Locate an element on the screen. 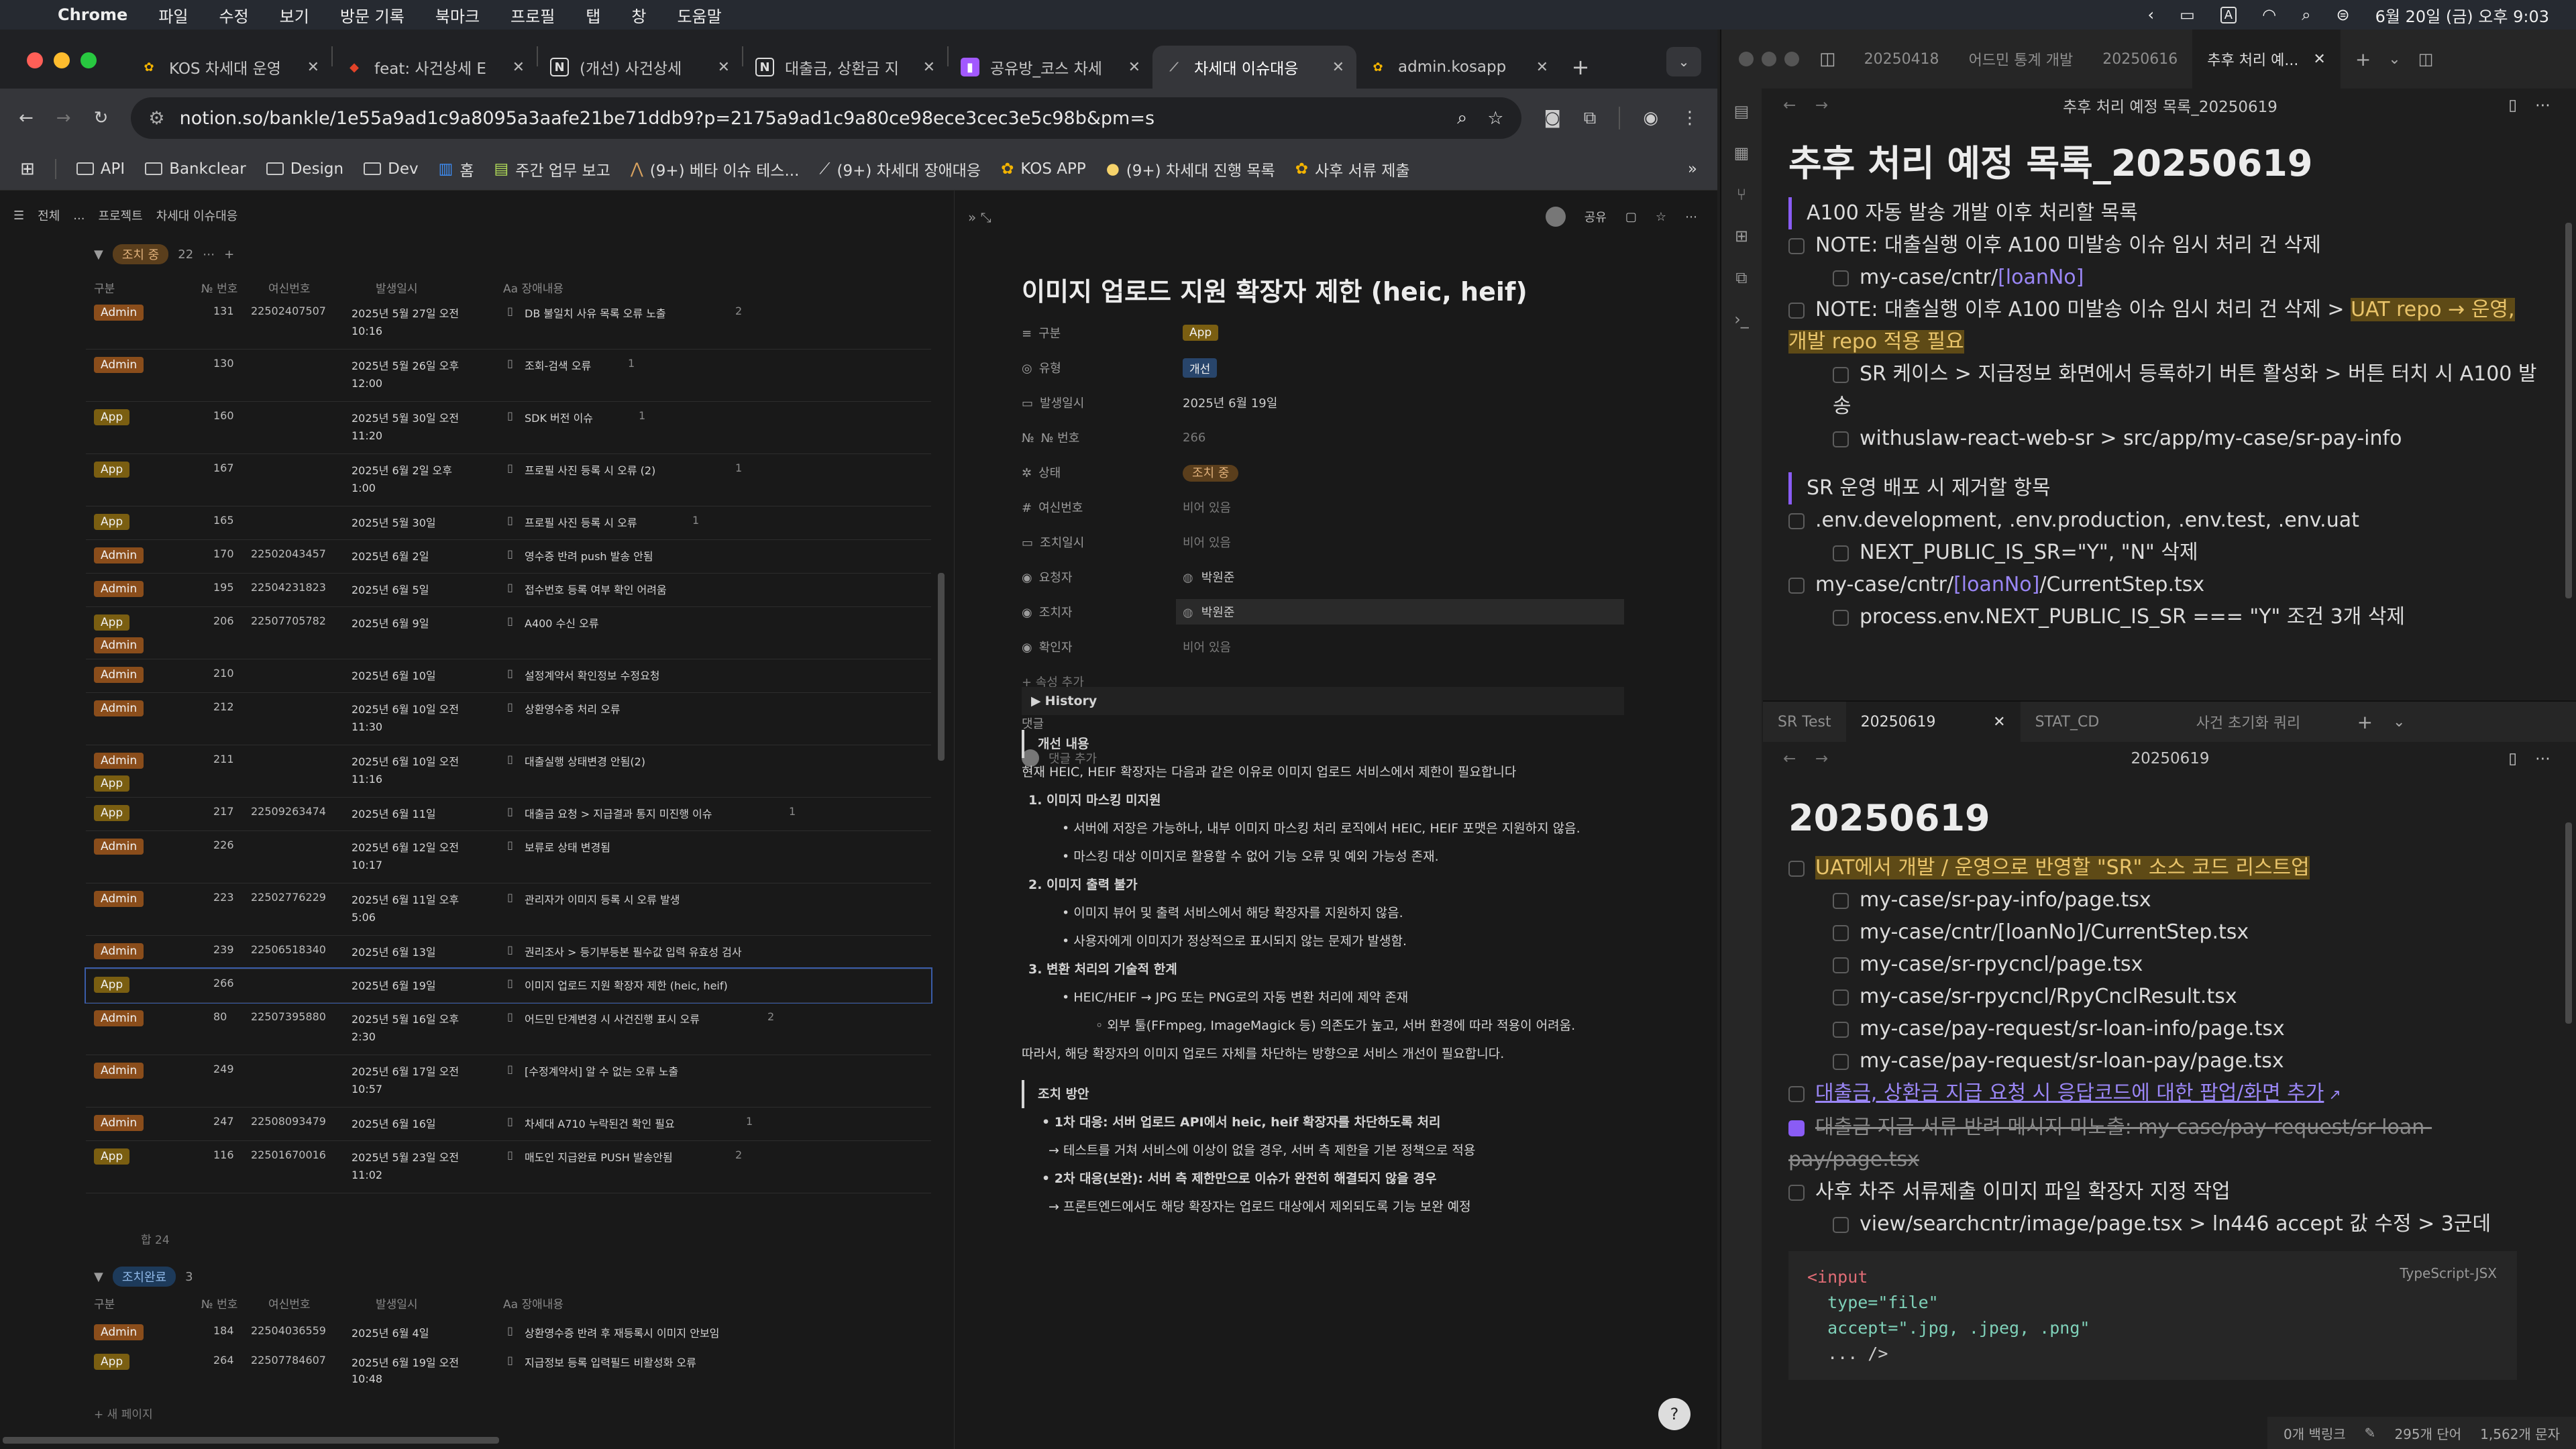 The width and height of the screenshot is (2576, 1449). issue-title: 차세대 A710 누락된건 확인 필요 is located at coordinates (600, 1123).